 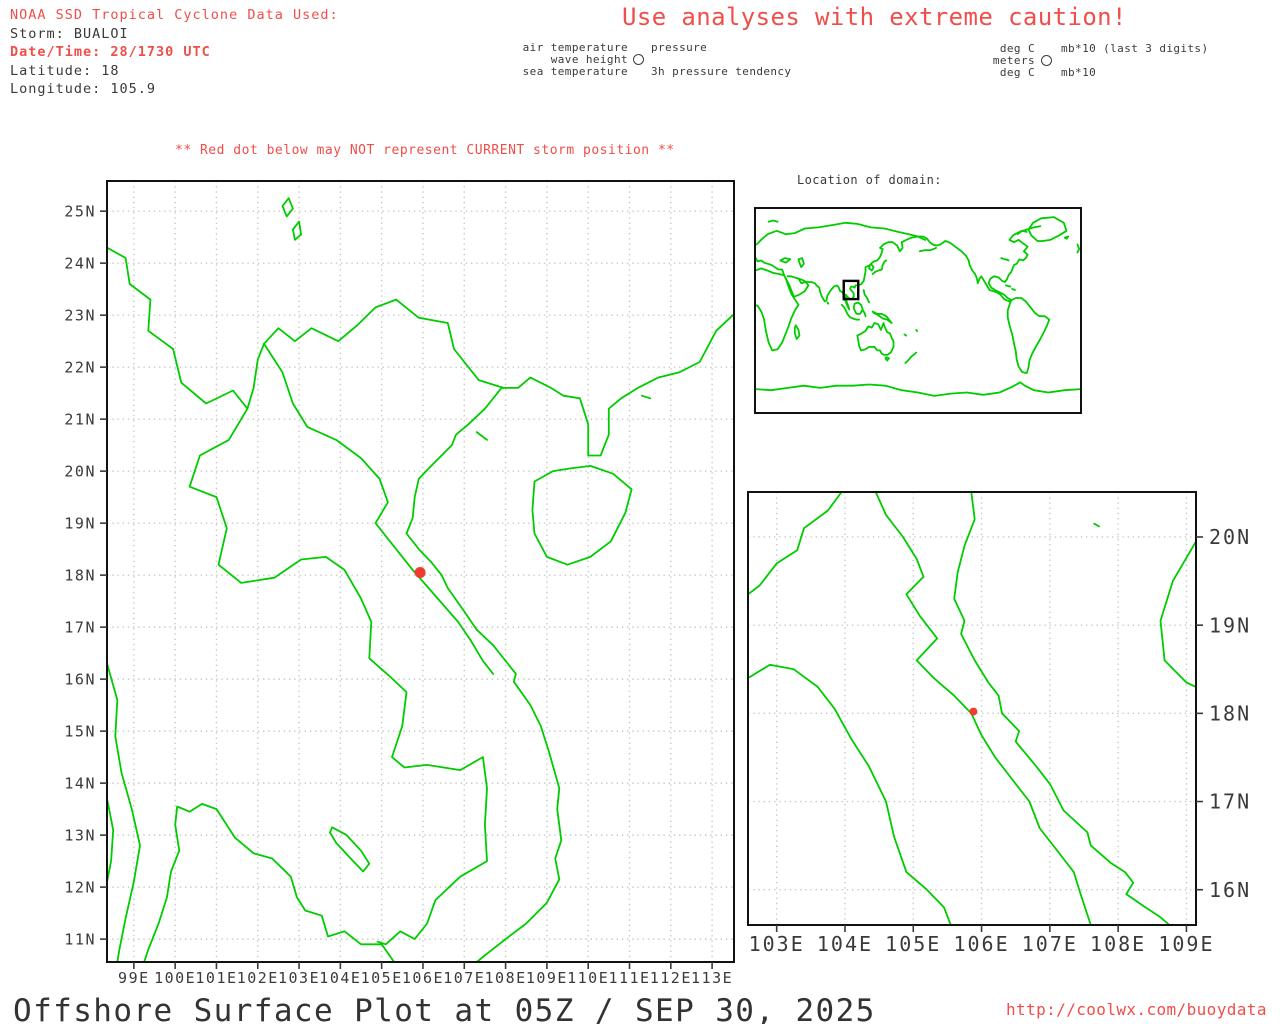 What do you see at coordinates (869, 180) in the screenshot?
I see `minimap-title: Location of domain:` at bounding box center [869, 180].